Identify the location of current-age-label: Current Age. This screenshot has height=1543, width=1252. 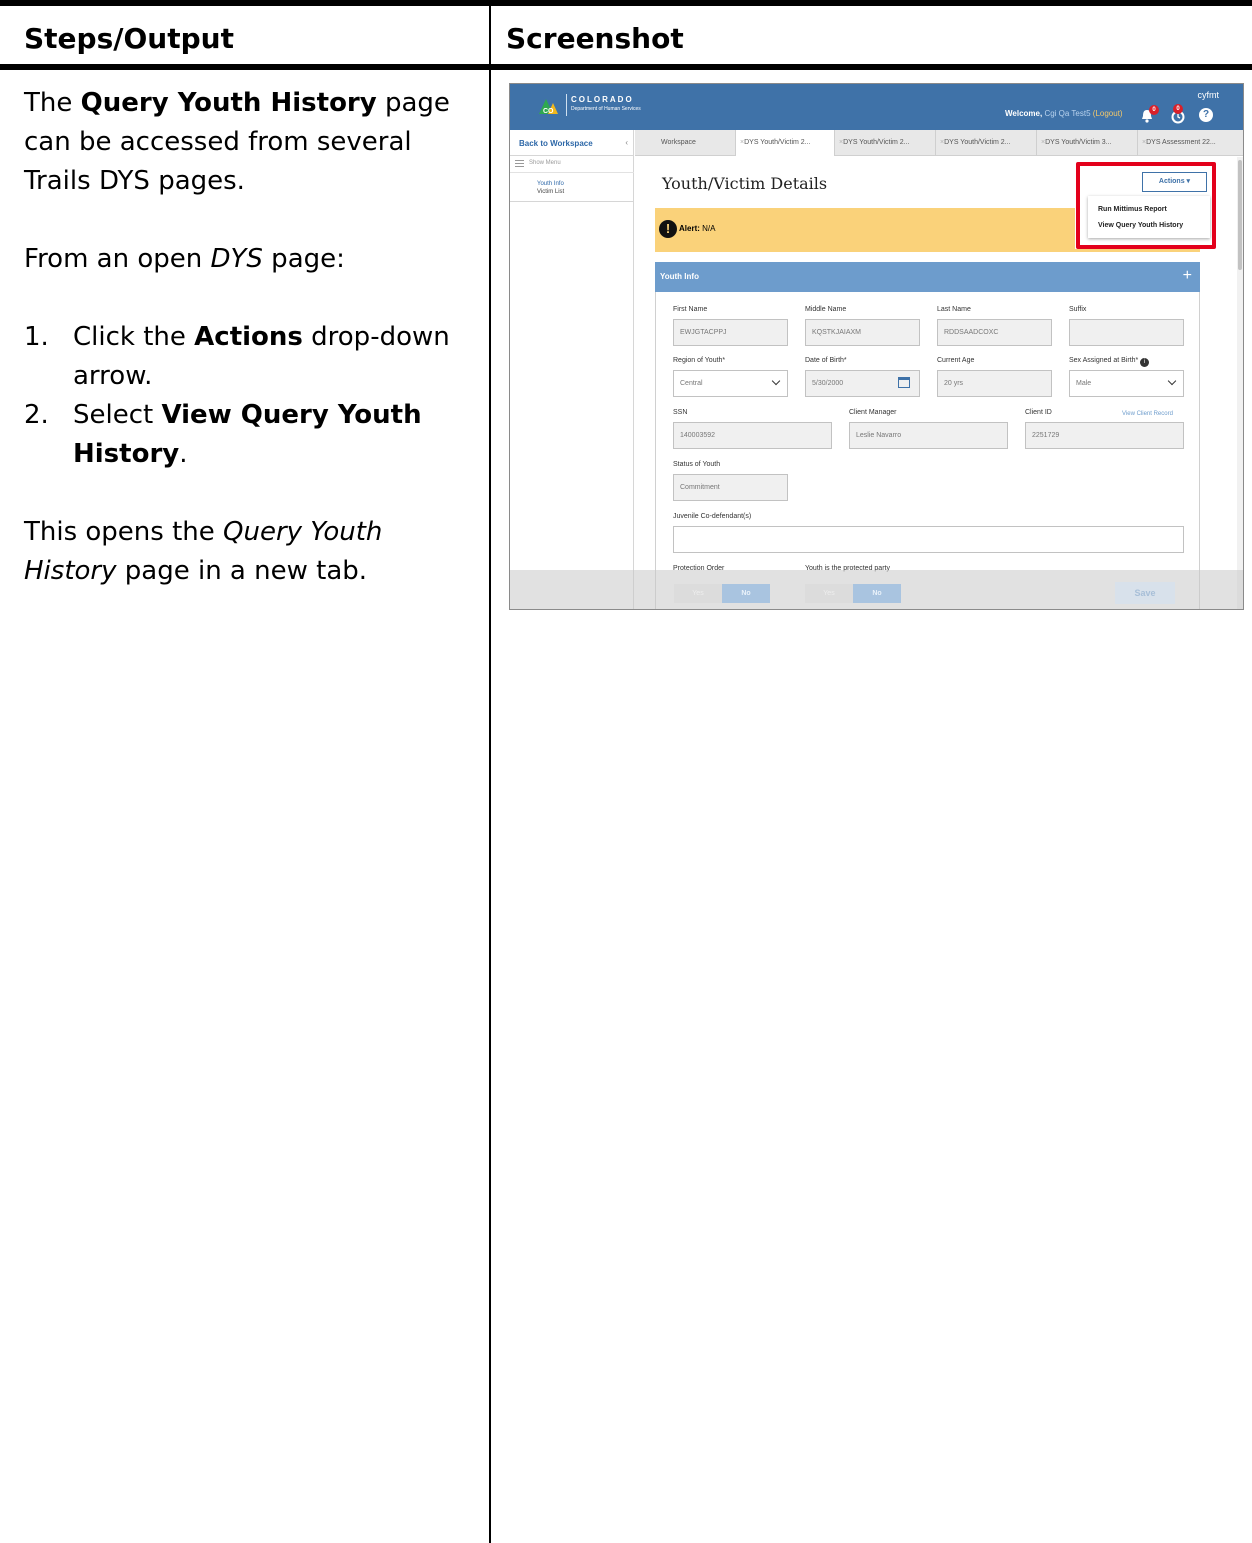
(956, 360).